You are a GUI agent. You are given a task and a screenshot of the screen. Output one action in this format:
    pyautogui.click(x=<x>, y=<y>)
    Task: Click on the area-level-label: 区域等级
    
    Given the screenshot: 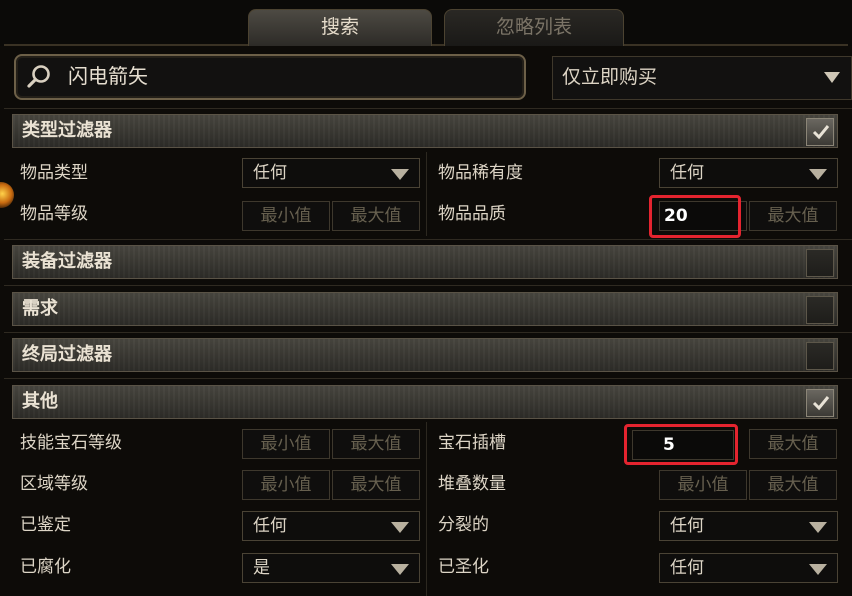 What is the action you would take?
    pyautogui.click(x=54, y=484)
    